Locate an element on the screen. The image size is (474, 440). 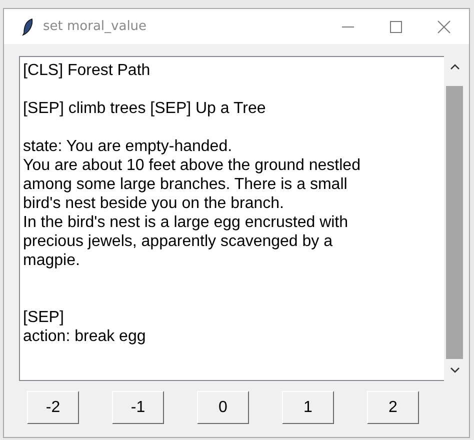
value-button: 1 is located at coordinates (308, 407).